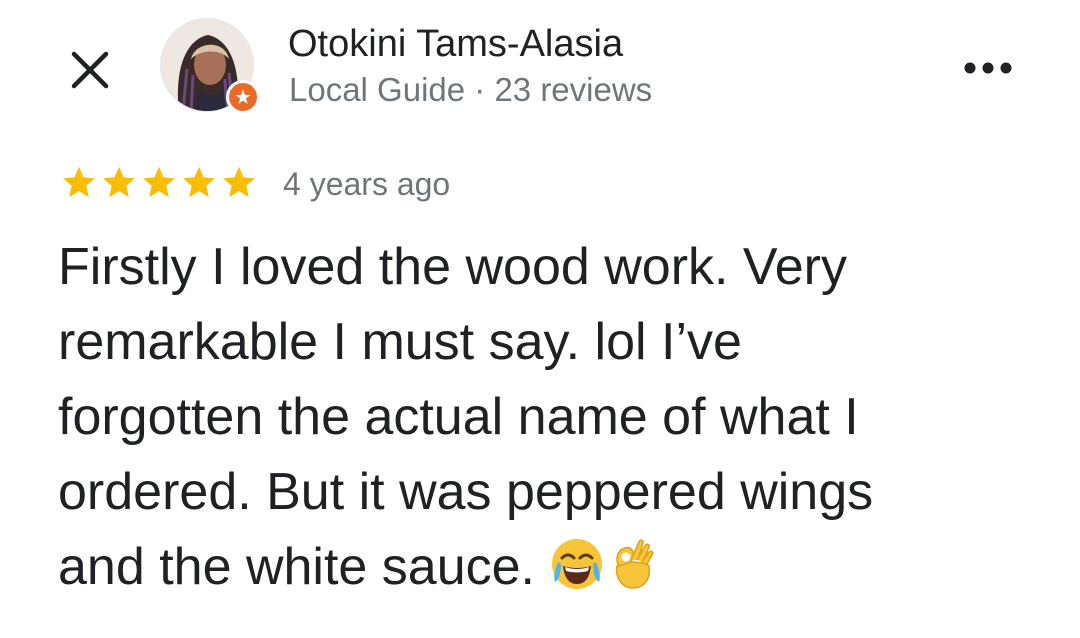  What do you see at coordinates (631, 574) in the screenshot?
I see `ok-hand-icon` at bounding box center [631, 574].